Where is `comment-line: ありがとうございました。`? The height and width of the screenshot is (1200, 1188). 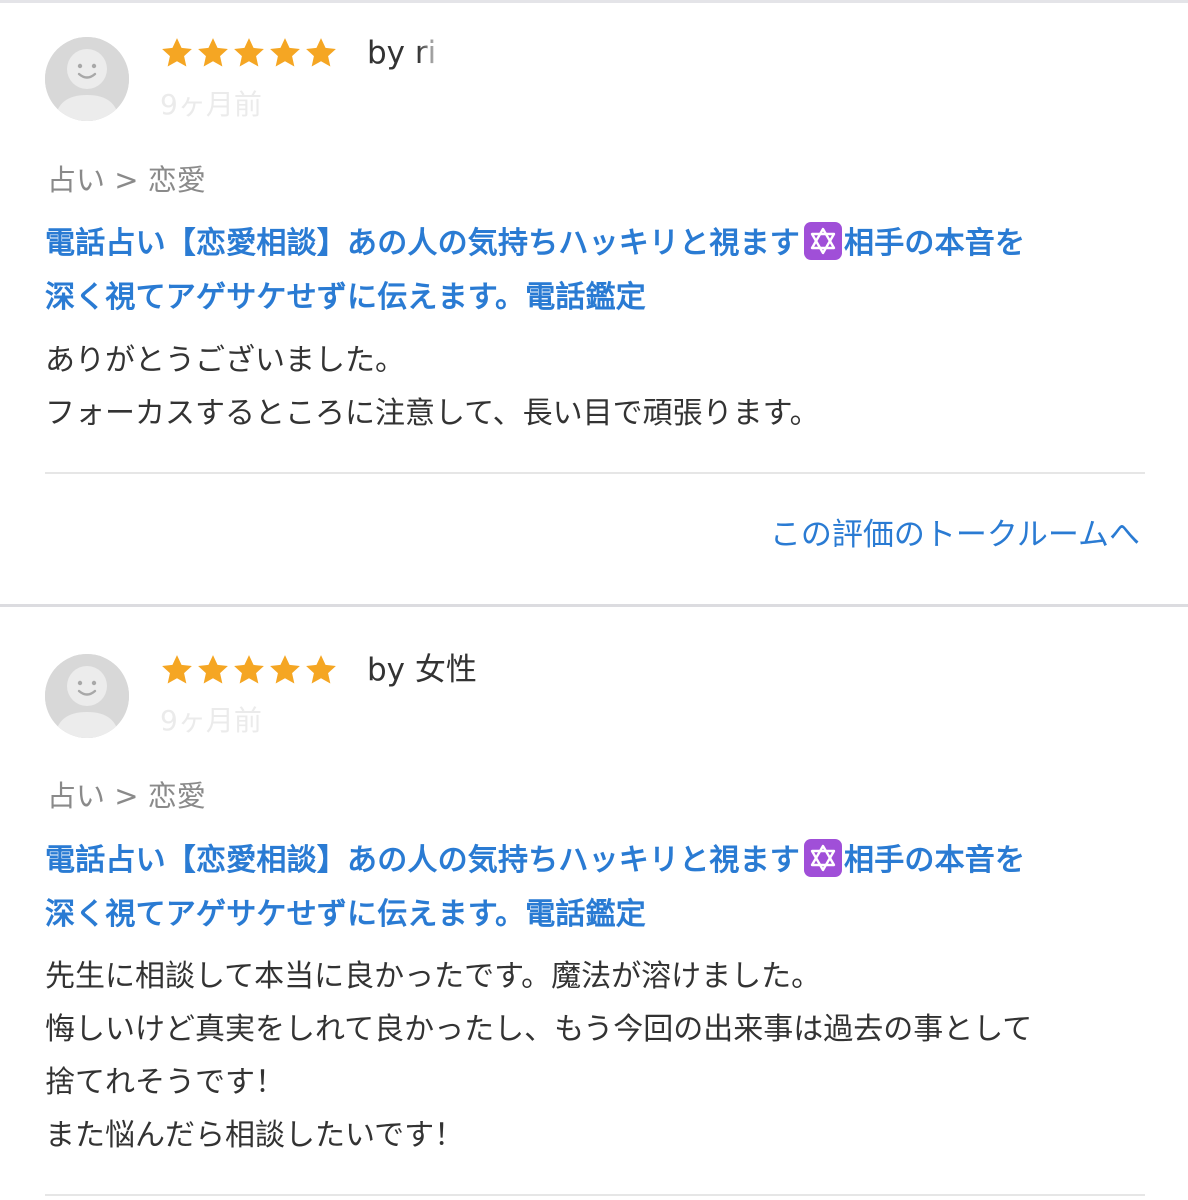
comment-line: ありがとうございました。 is located at coordinates (225, 360).